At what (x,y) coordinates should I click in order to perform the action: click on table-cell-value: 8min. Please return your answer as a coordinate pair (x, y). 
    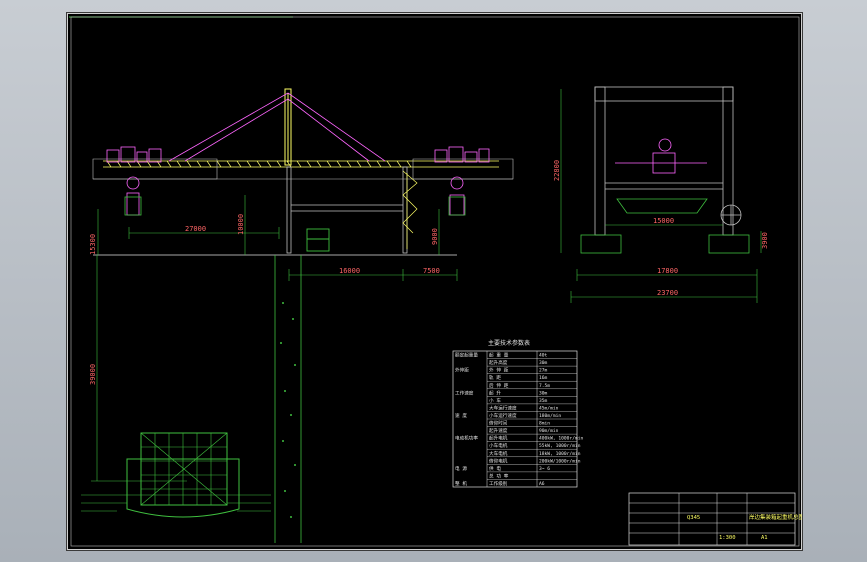
    Looking at the image, I should click on (544, 424).